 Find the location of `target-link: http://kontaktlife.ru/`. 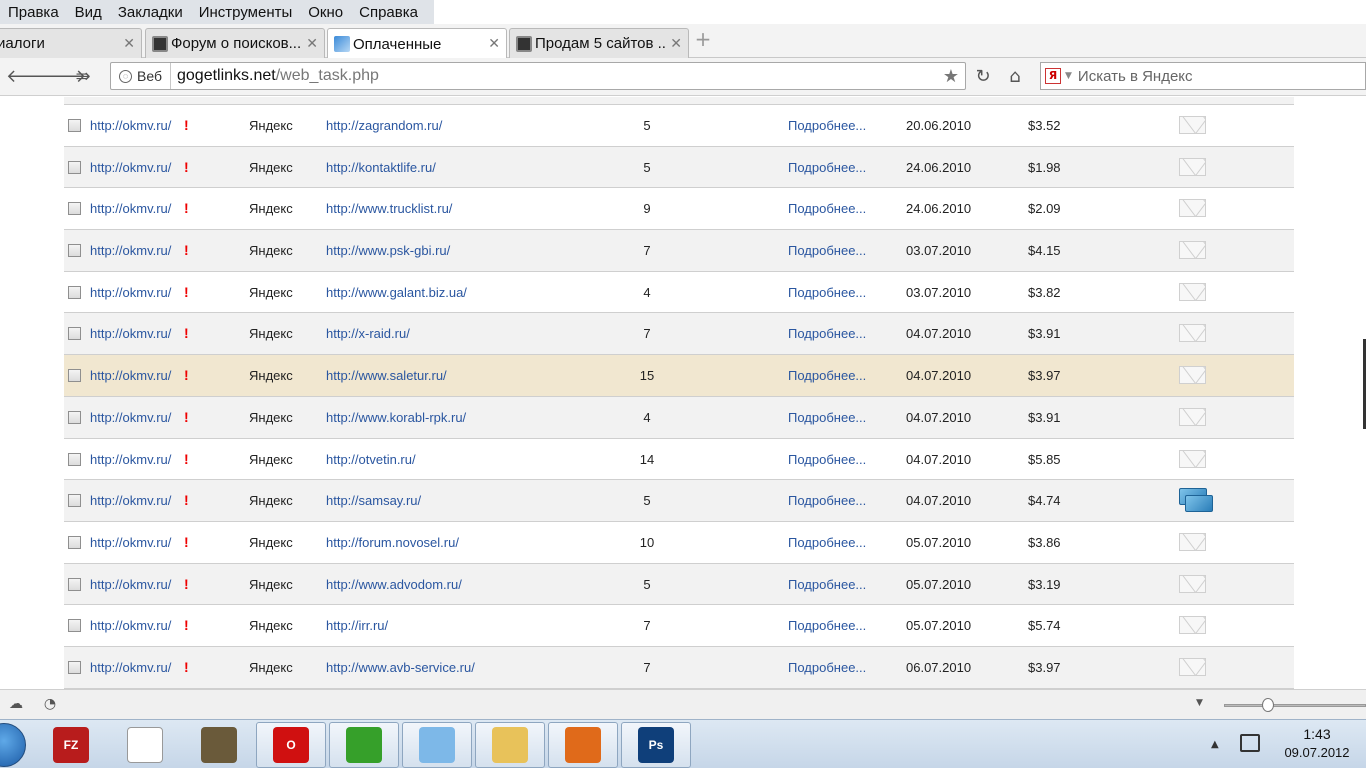

target-link: http://kontaktlife.ru/ is located at coordinates (381, 167).